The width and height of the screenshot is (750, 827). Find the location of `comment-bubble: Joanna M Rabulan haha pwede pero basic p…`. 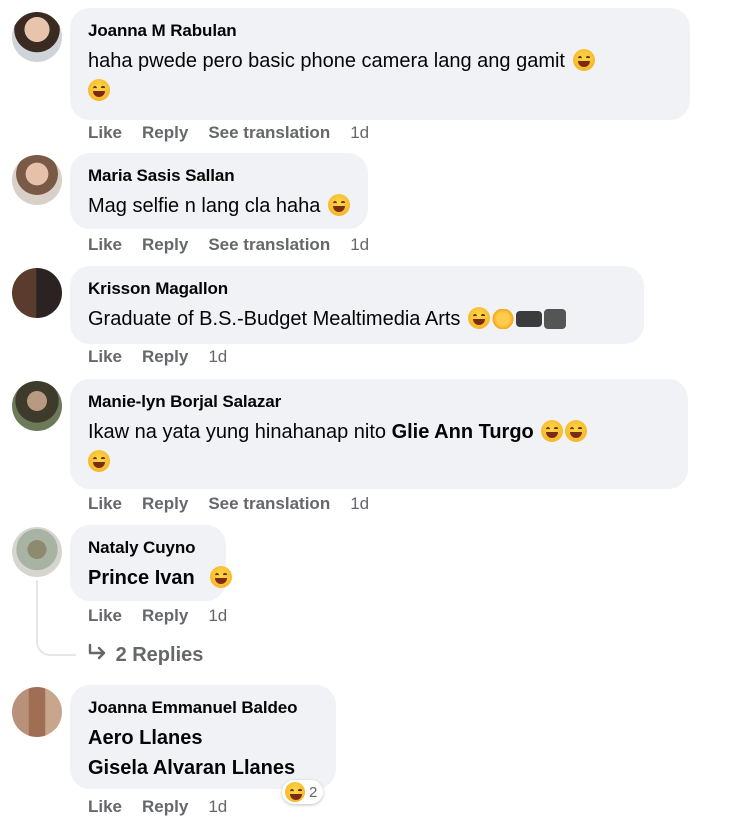

comment-bubble: Joanna M Rabulan haha pwede pero basic p… is located at coordinates (380, 64).